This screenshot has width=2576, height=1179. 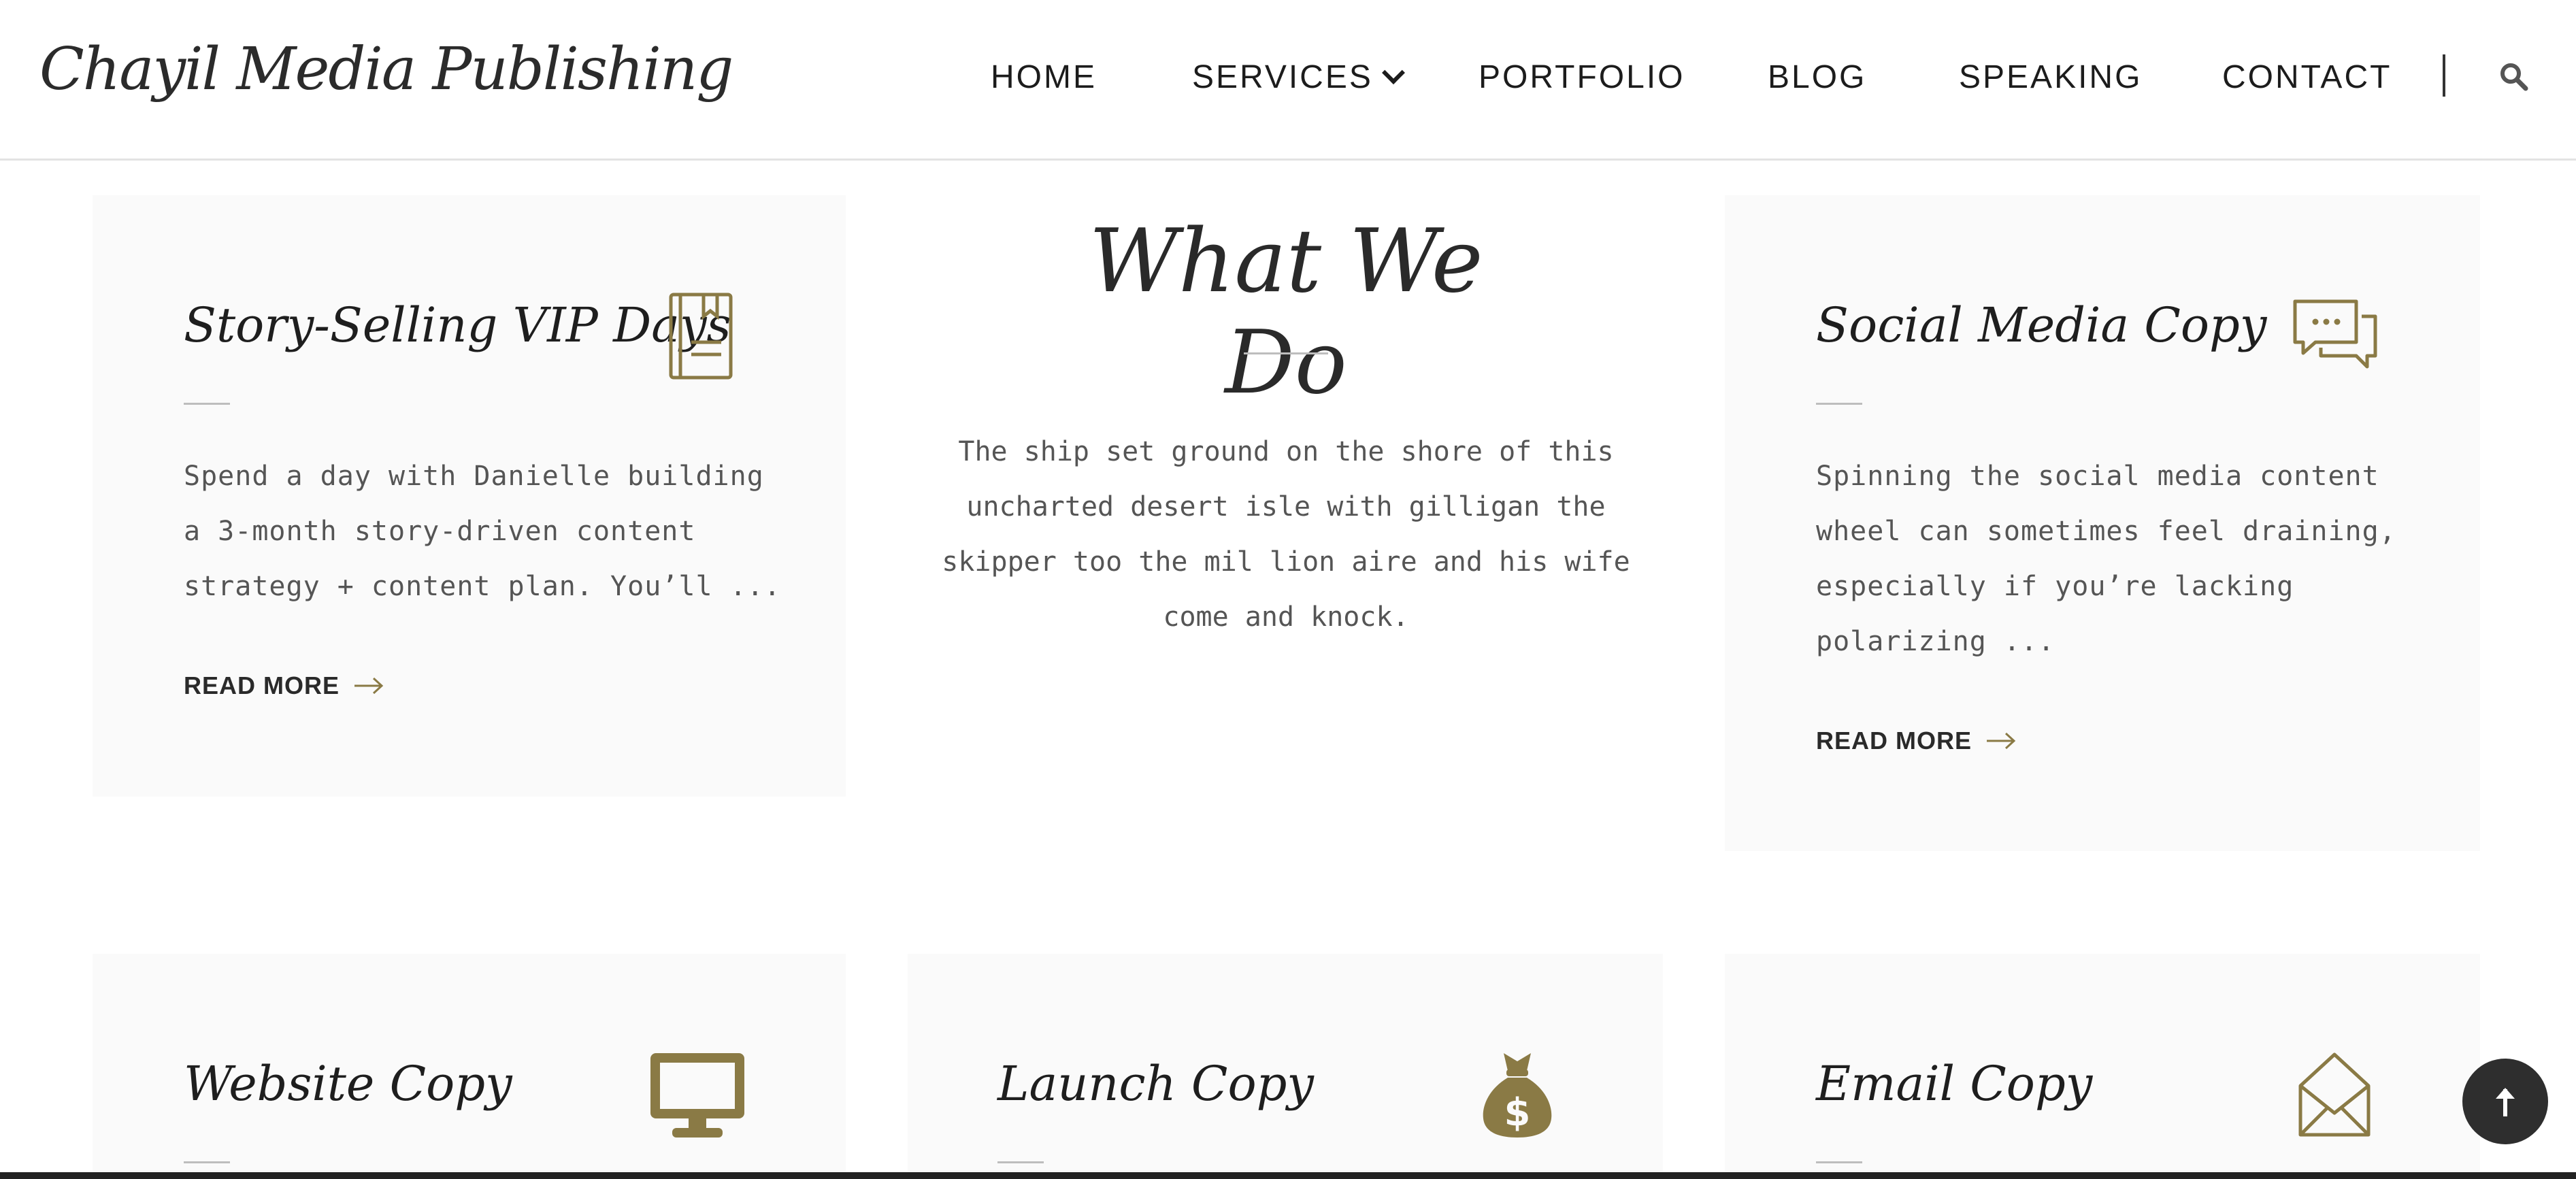 I want to click on chevron-down-icon, so click(x=1393, y=72).